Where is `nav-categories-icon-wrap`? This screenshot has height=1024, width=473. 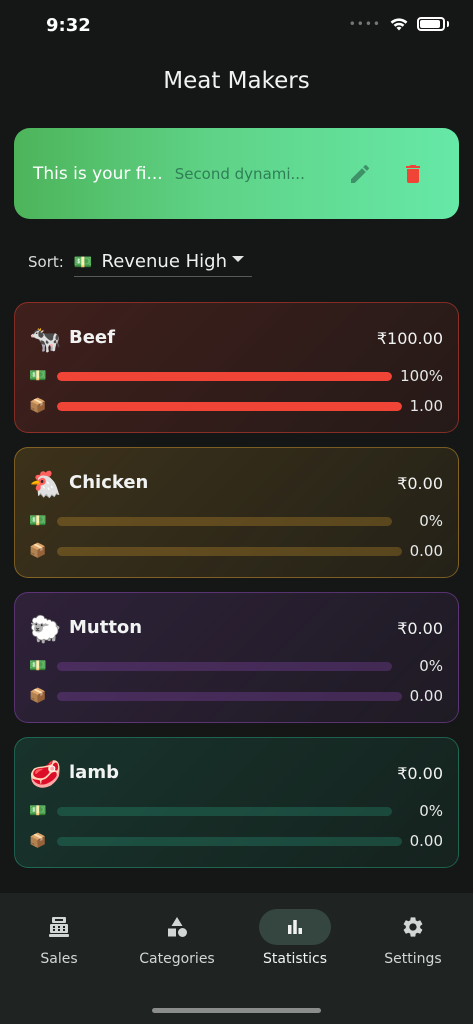 nav-categories-icon-wrap is located at coordinates (177, 927).